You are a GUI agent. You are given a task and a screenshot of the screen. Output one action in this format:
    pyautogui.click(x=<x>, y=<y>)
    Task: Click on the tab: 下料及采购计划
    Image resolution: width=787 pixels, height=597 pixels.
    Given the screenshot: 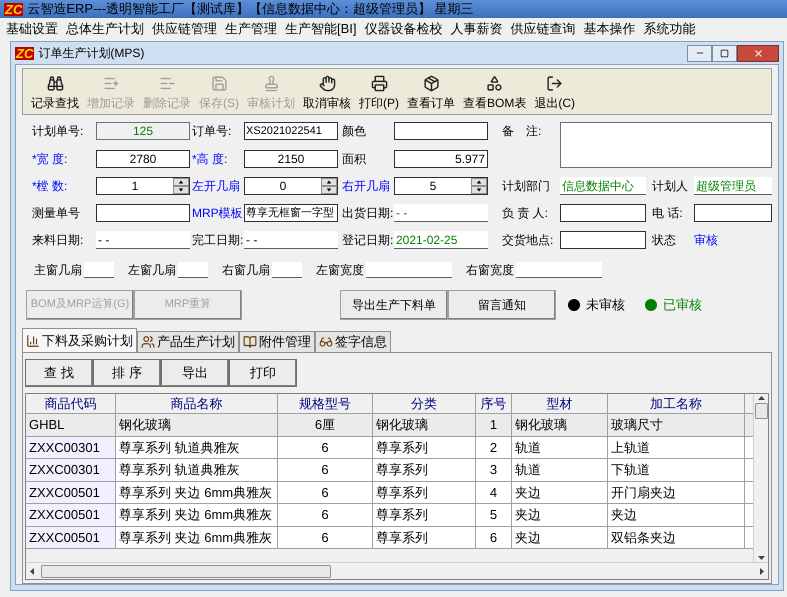 What is the action you would take?
    pyautogui.click(x=79, y=340)
    